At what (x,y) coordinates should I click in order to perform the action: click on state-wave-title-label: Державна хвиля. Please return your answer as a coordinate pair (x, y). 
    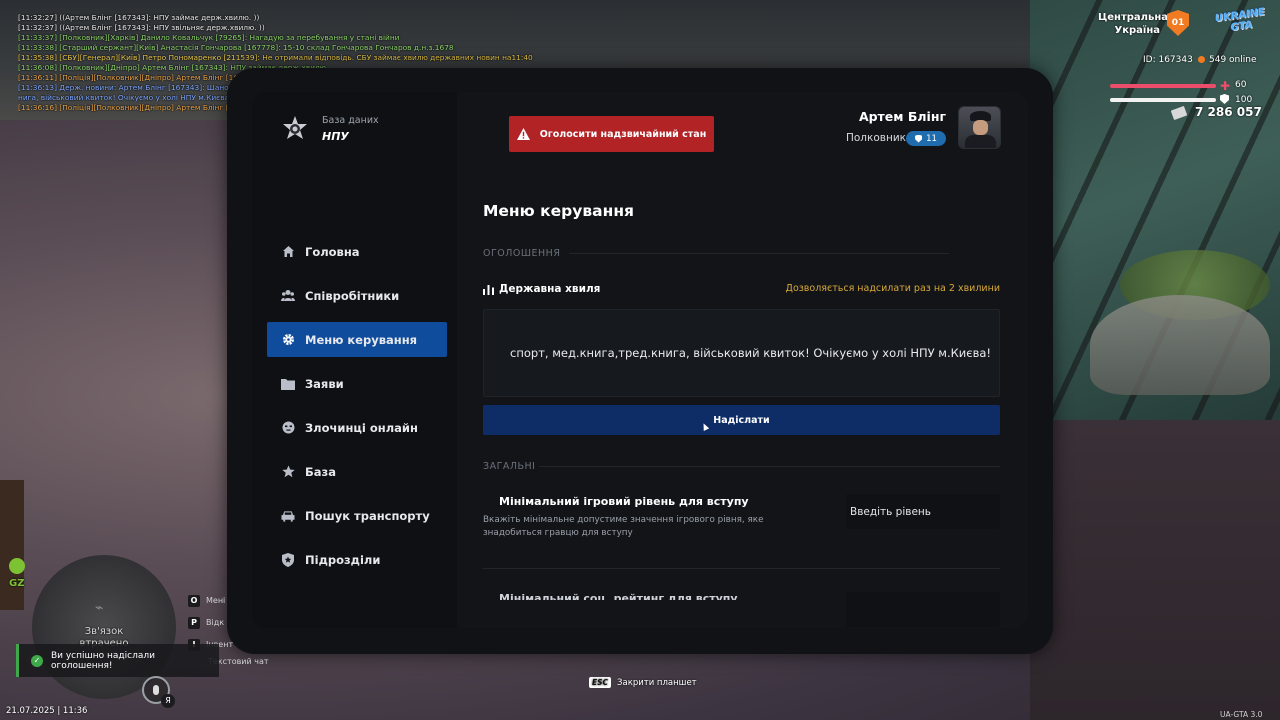
    Looking at the image, I should click on (550, 289).